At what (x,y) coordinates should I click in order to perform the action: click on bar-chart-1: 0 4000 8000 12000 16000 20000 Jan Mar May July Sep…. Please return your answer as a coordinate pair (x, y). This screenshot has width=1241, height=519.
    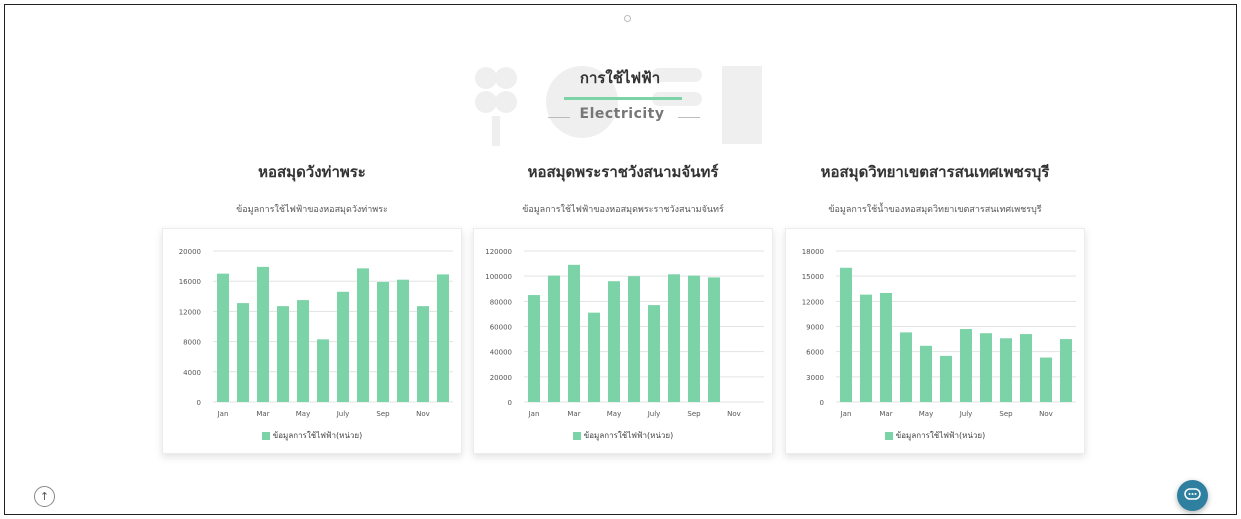
    Looking at the image, I should click on (316, 333).